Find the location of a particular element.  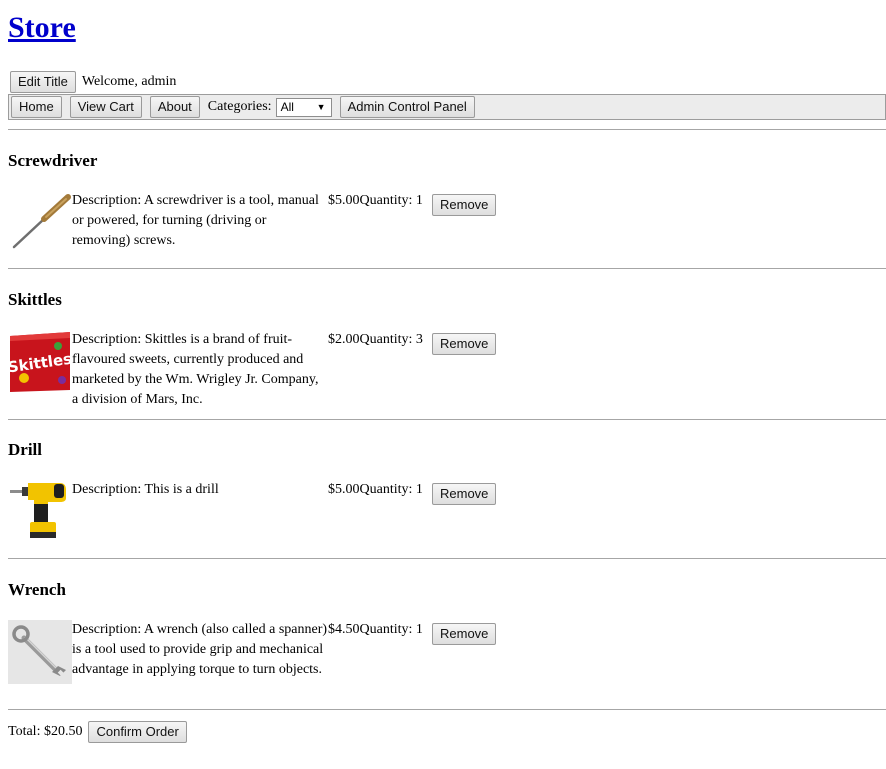

view-cart-button: View Cart is located at coordinates (105, 107).